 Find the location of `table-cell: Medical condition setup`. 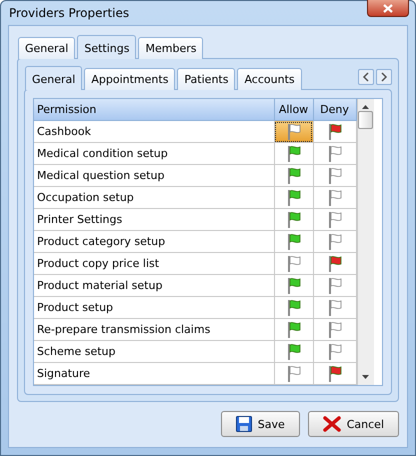

table-cell: Medical condition setup is located at coordinates (154, 153).